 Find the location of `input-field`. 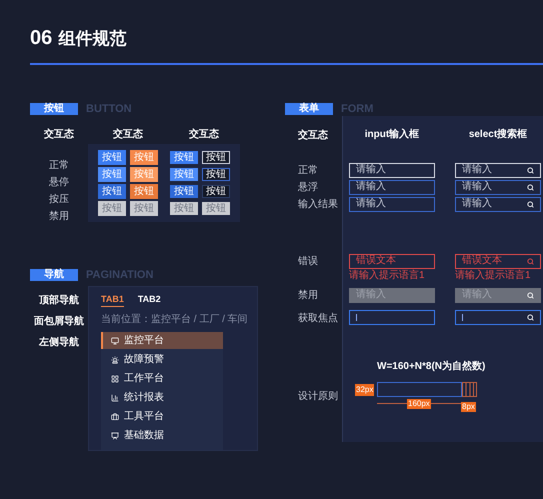

input-field is located at coordinates (392, 318).